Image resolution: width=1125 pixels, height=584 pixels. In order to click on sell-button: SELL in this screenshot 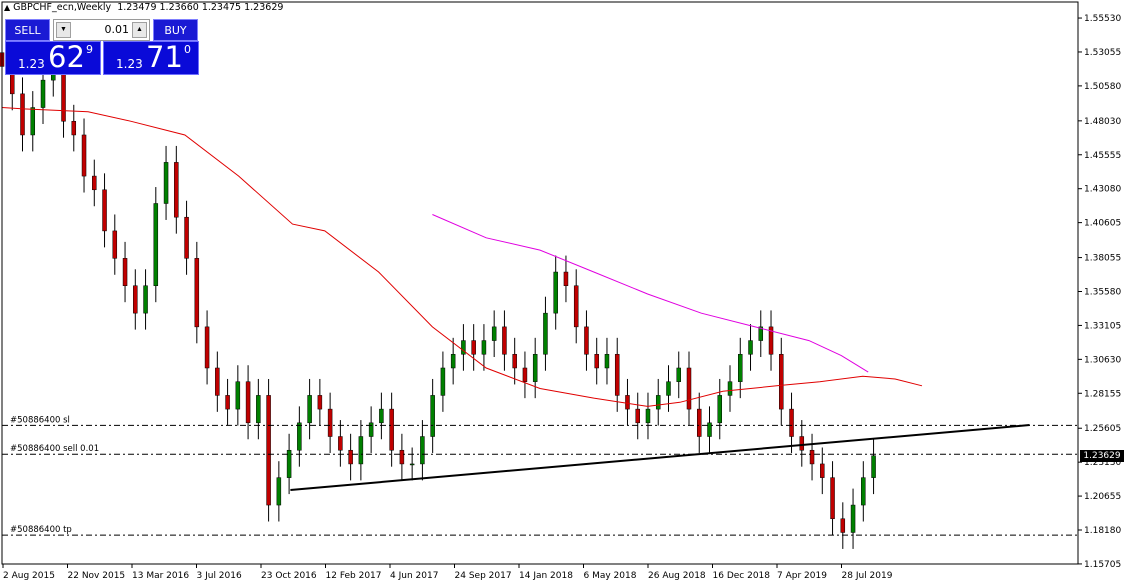, I will do `click(27, 30)`.